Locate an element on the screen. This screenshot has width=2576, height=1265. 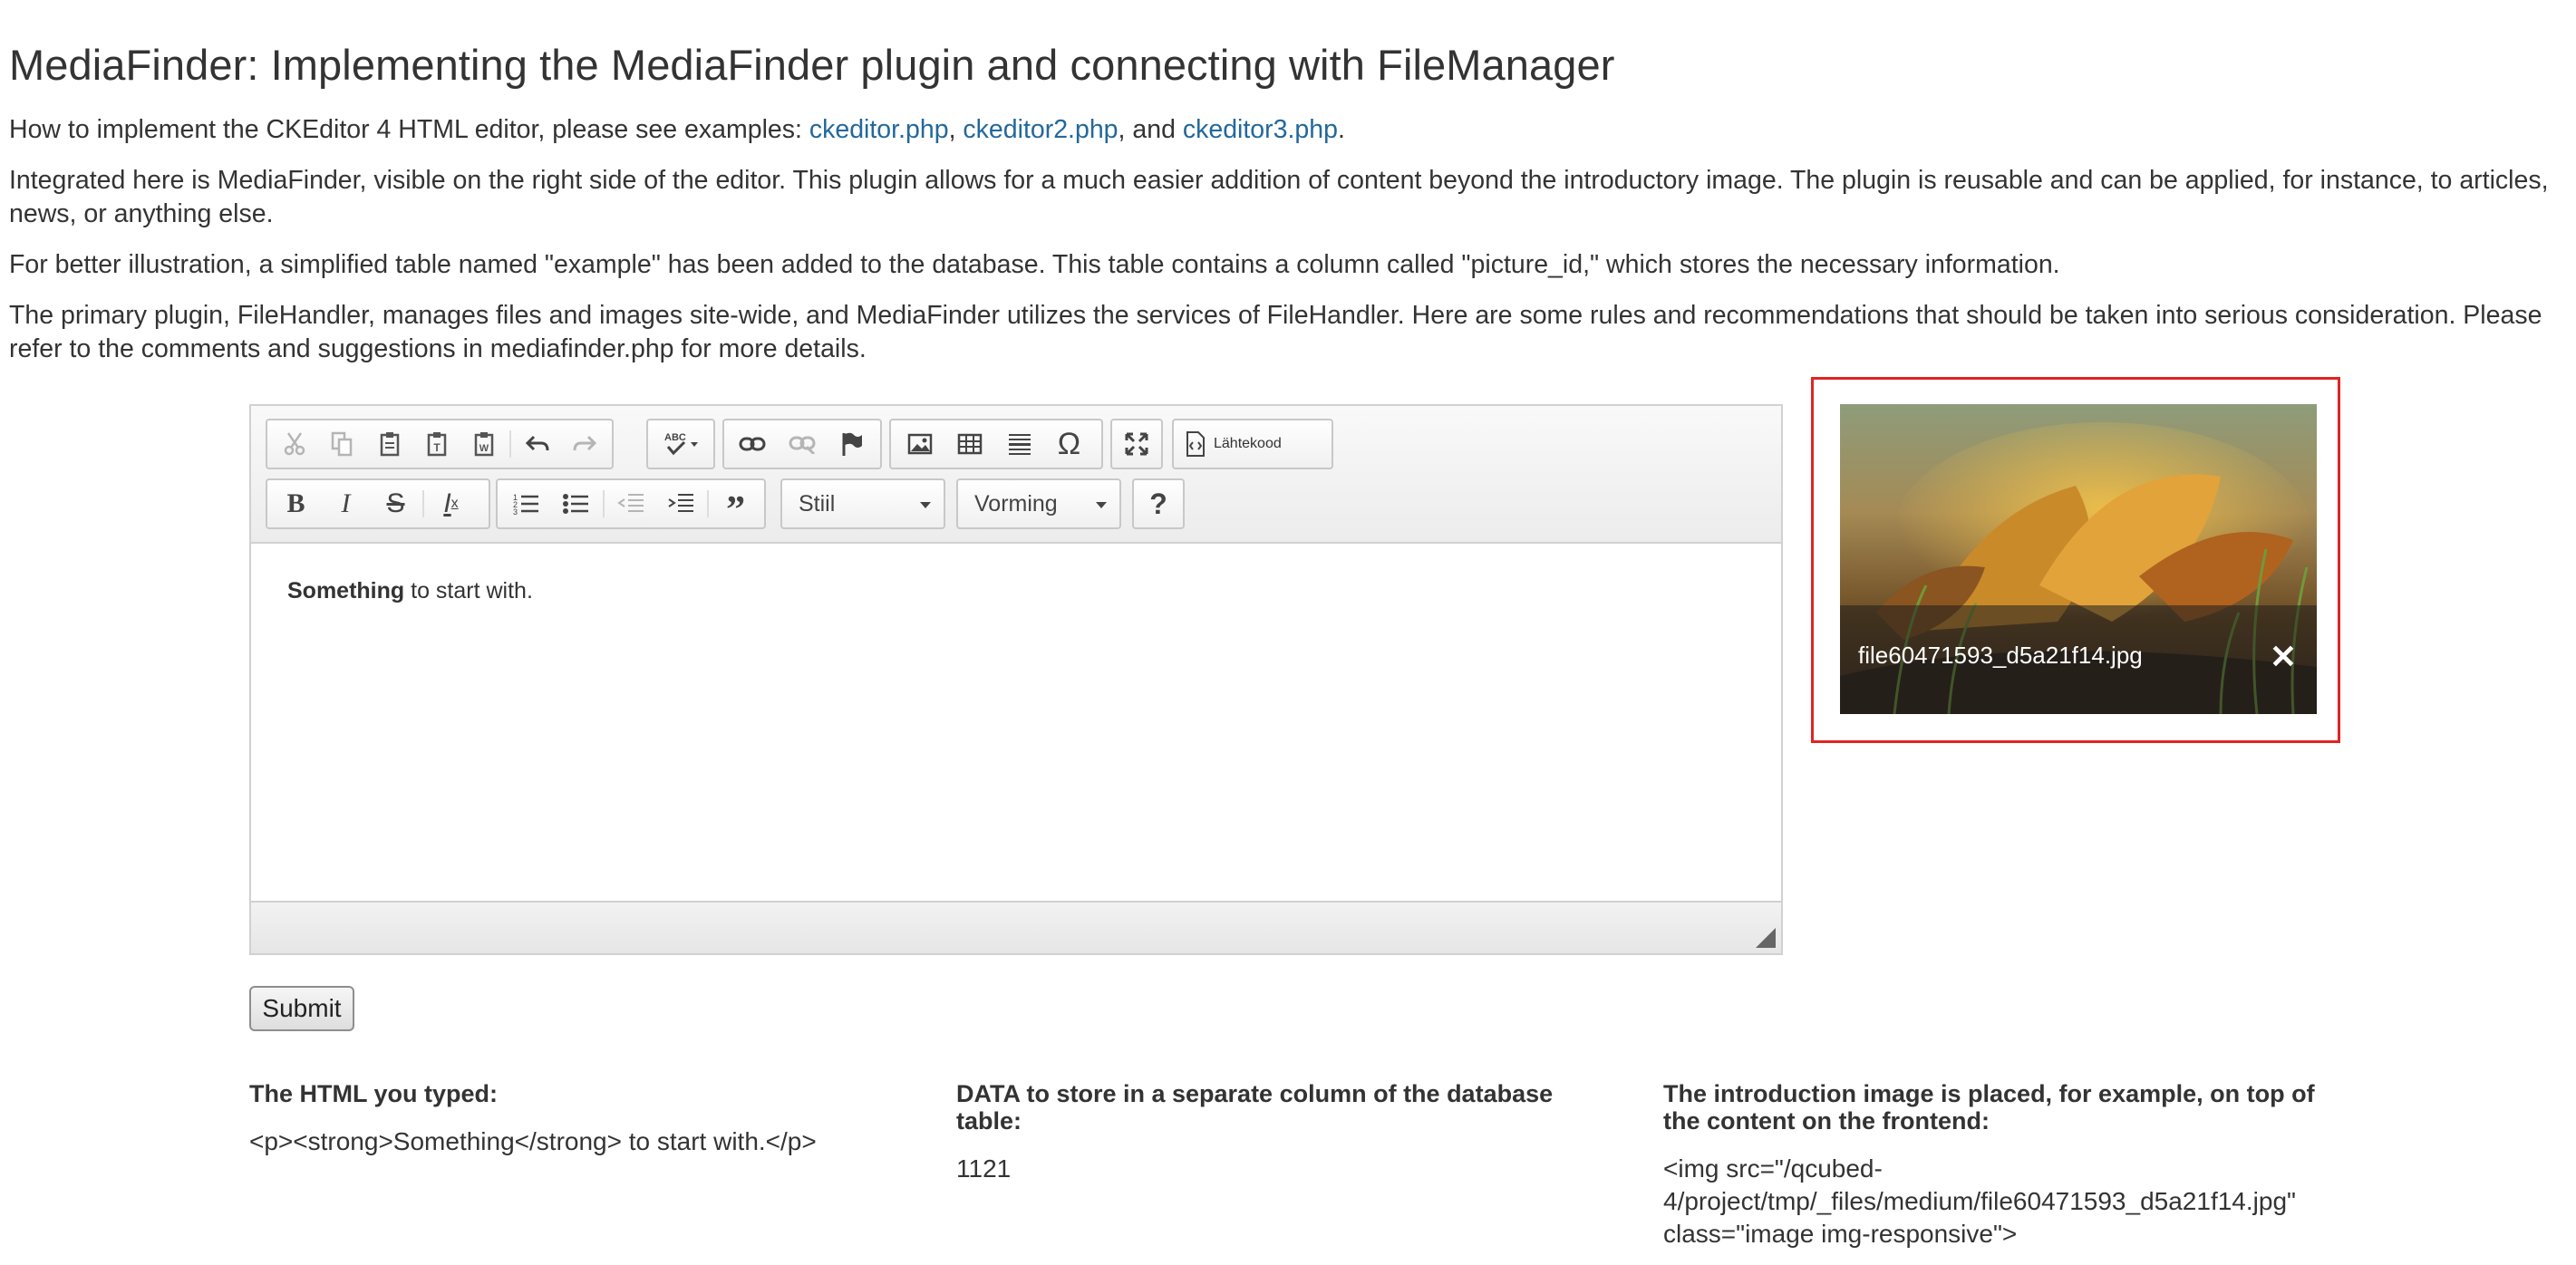
table-icon is located at coordinates (969, 444).